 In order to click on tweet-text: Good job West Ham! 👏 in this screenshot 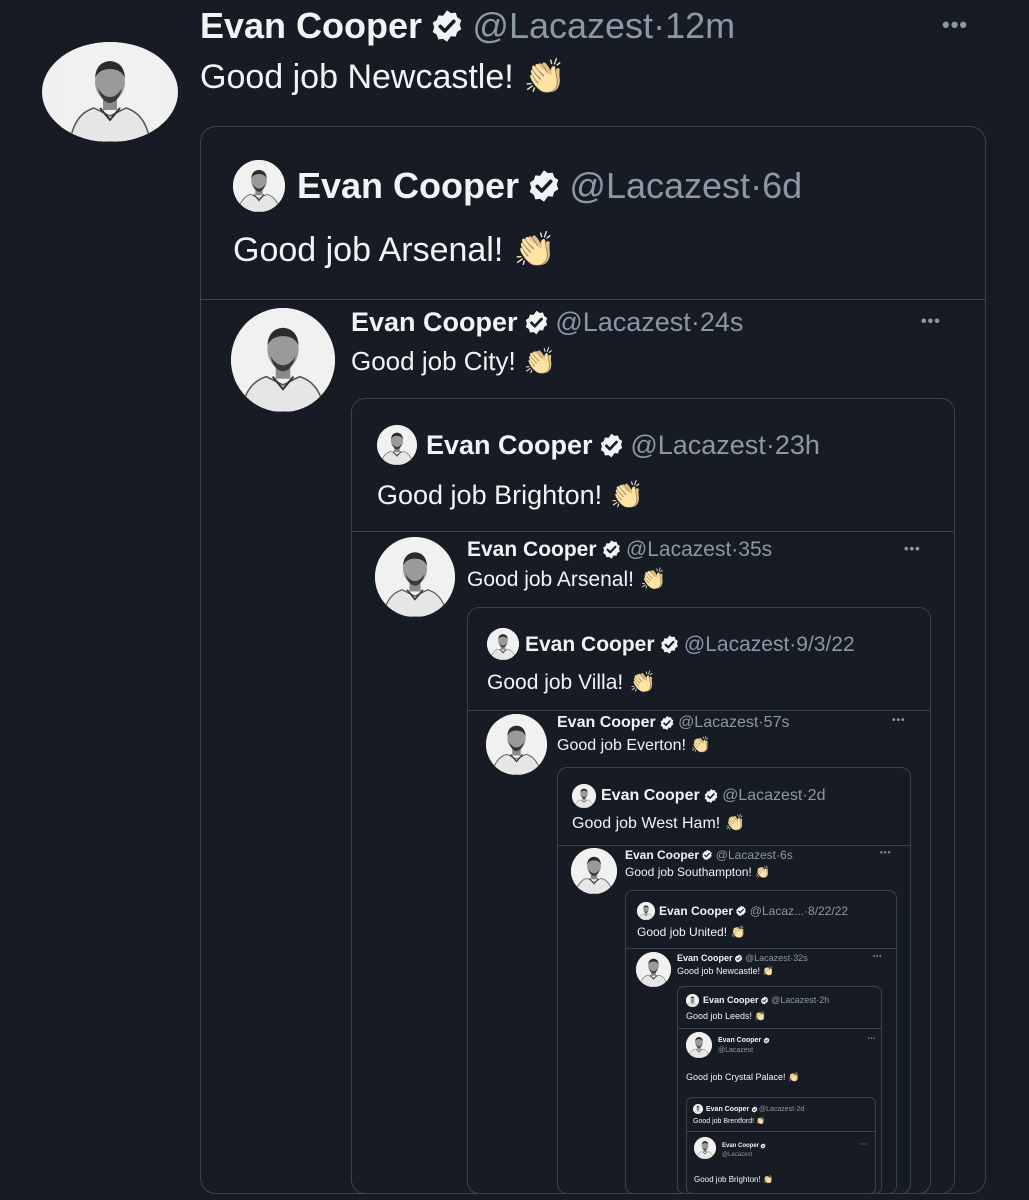, I will do `click(658, 824)`.